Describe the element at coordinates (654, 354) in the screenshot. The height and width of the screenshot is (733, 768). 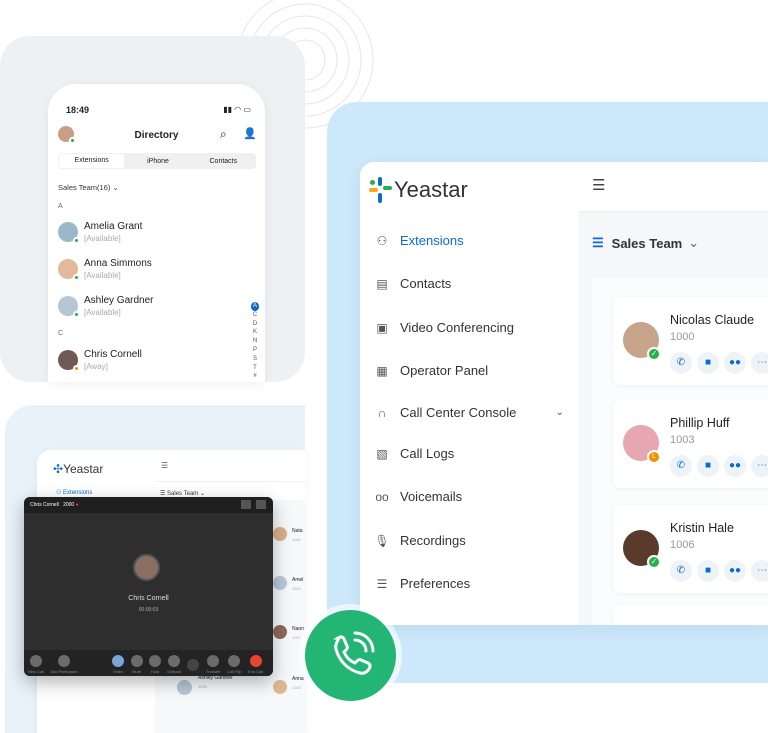
I see `online-badge: ✓` at that location.